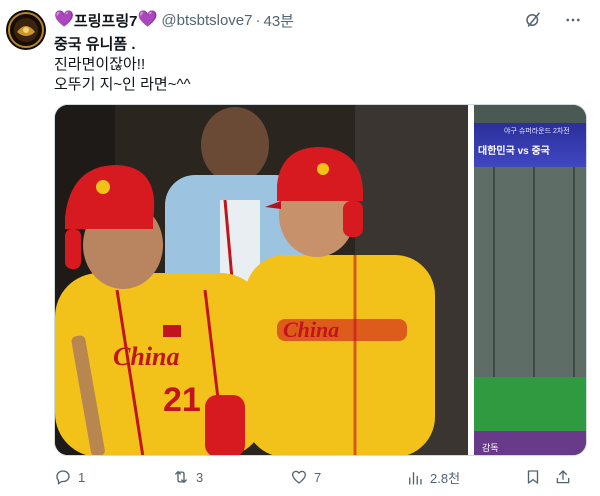 Image resolution: width=600 pixels, height=496 pixels. I want to click on avatar-image, so click(26, 30).